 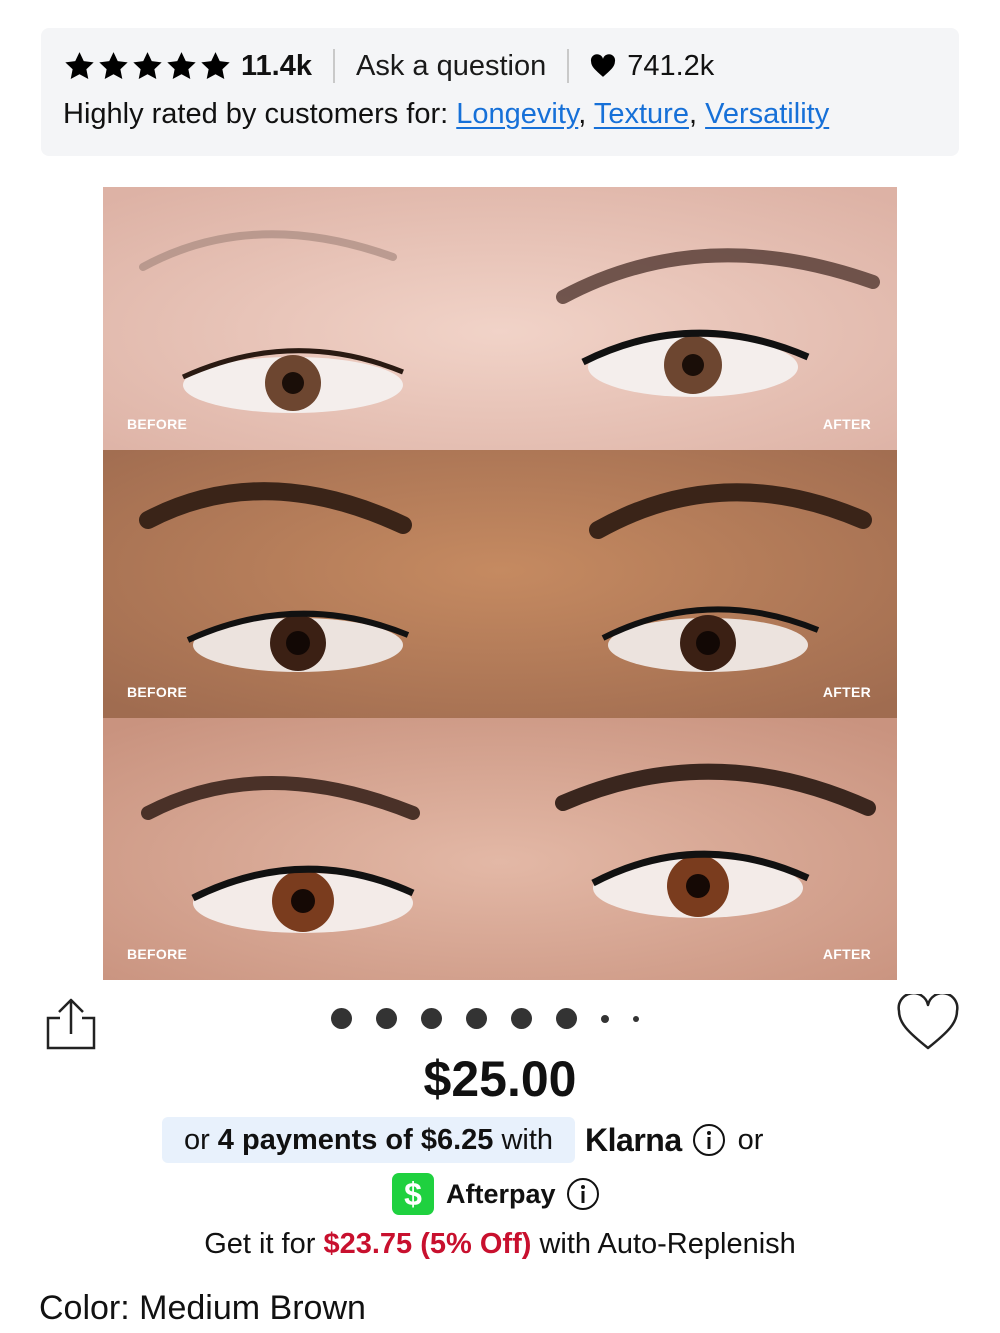 I want to click on or-text: or, so click(x=750, y=1139).